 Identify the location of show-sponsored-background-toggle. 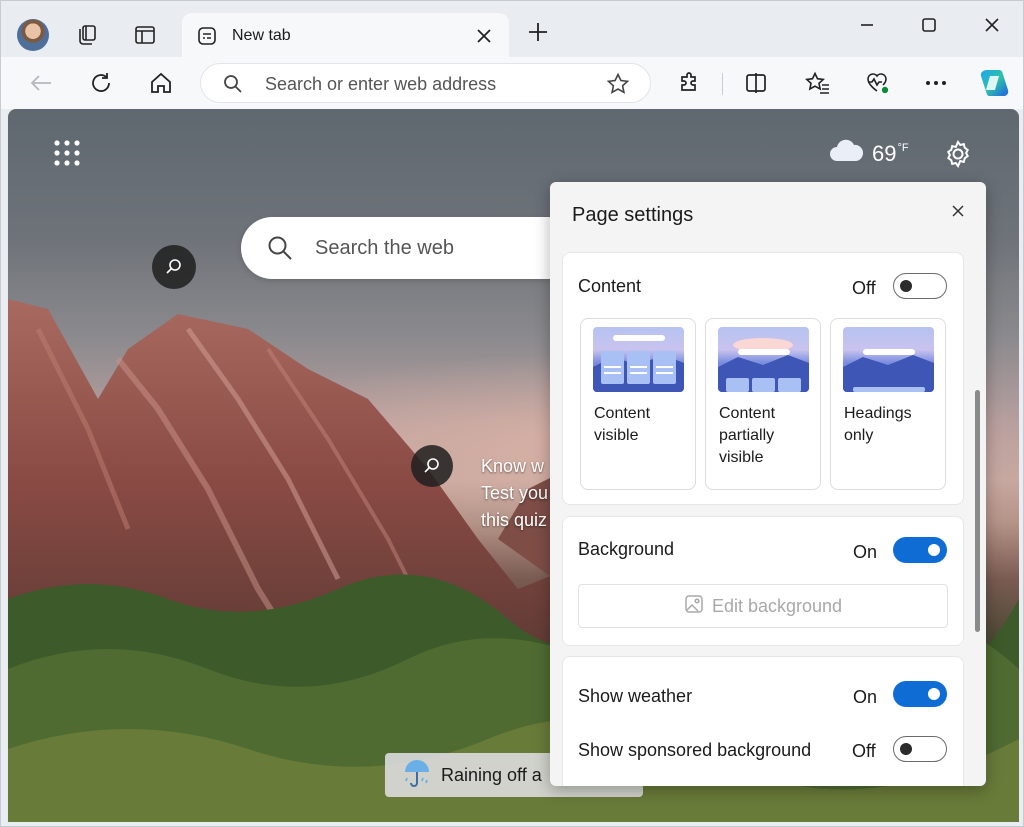
(920, 749).